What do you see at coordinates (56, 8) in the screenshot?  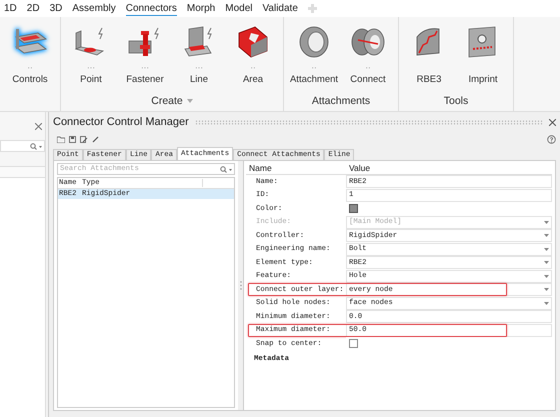 I see `menu-tab: 3D` at bounding box center [56, 8].